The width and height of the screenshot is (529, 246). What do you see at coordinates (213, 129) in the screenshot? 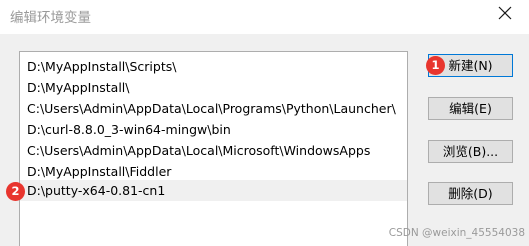
I see `path-item: D:\curl-8.8.0_3-win64-mingw\bin` at bounding box center [213, 129].